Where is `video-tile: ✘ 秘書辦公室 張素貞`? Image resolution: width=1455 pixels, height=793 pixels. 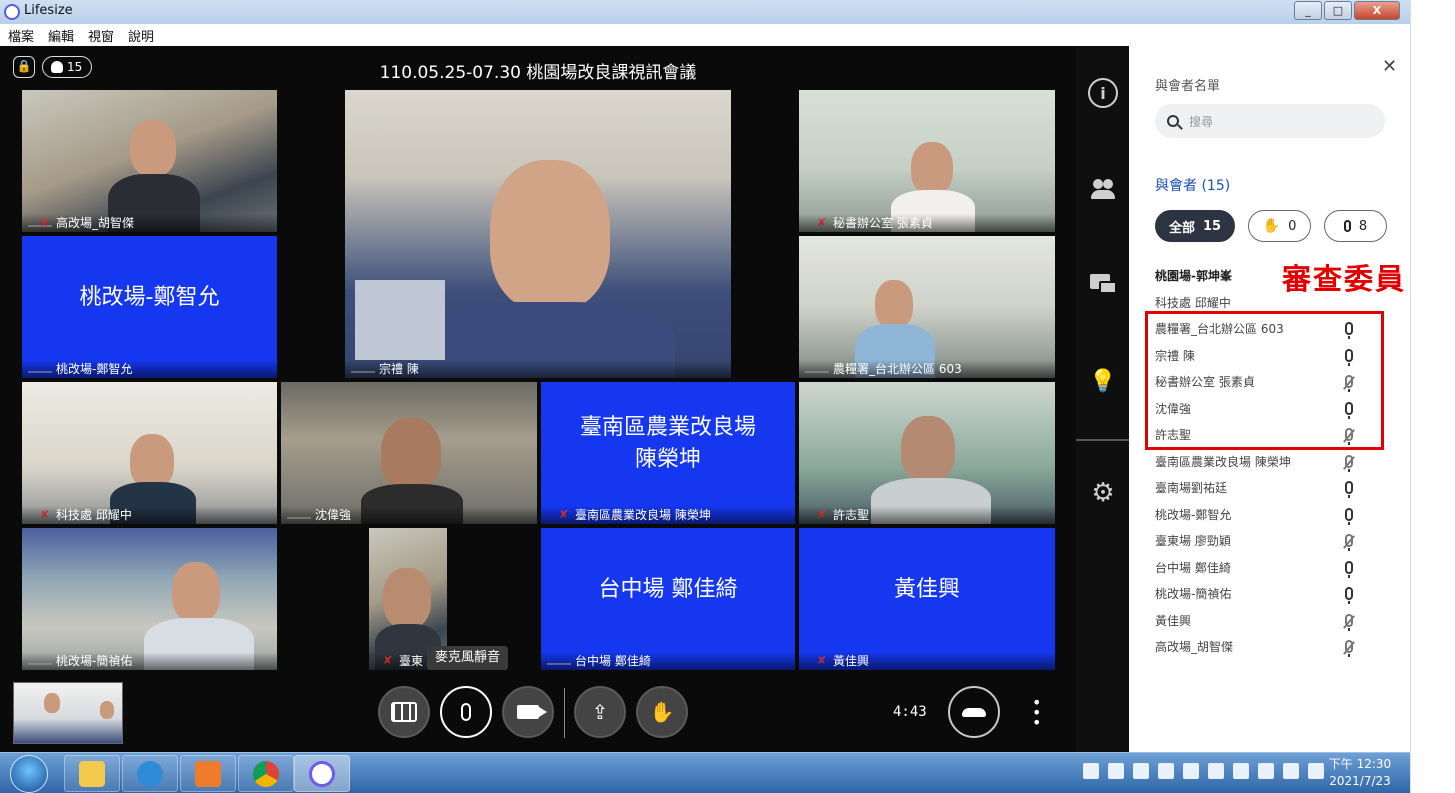 video-tile: ✘ 秘書辦公室 張素貞 is located at coordinates (927, 161).